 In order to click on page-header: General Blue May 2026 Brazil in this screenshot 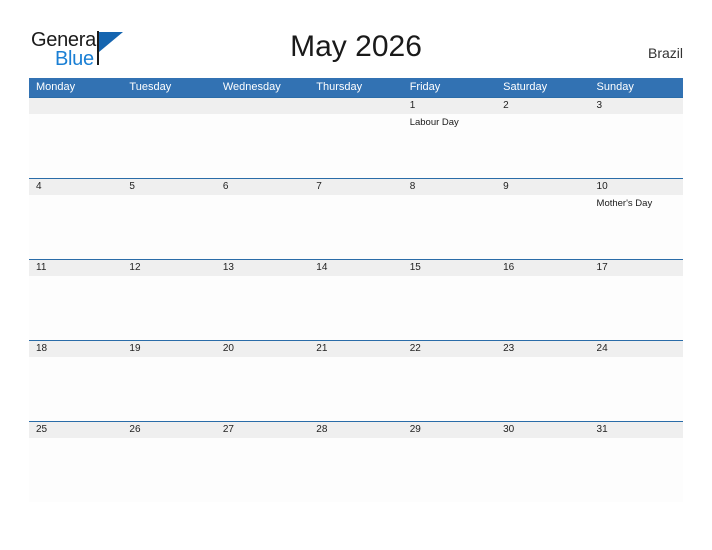, I will do `click(356, 39)`.